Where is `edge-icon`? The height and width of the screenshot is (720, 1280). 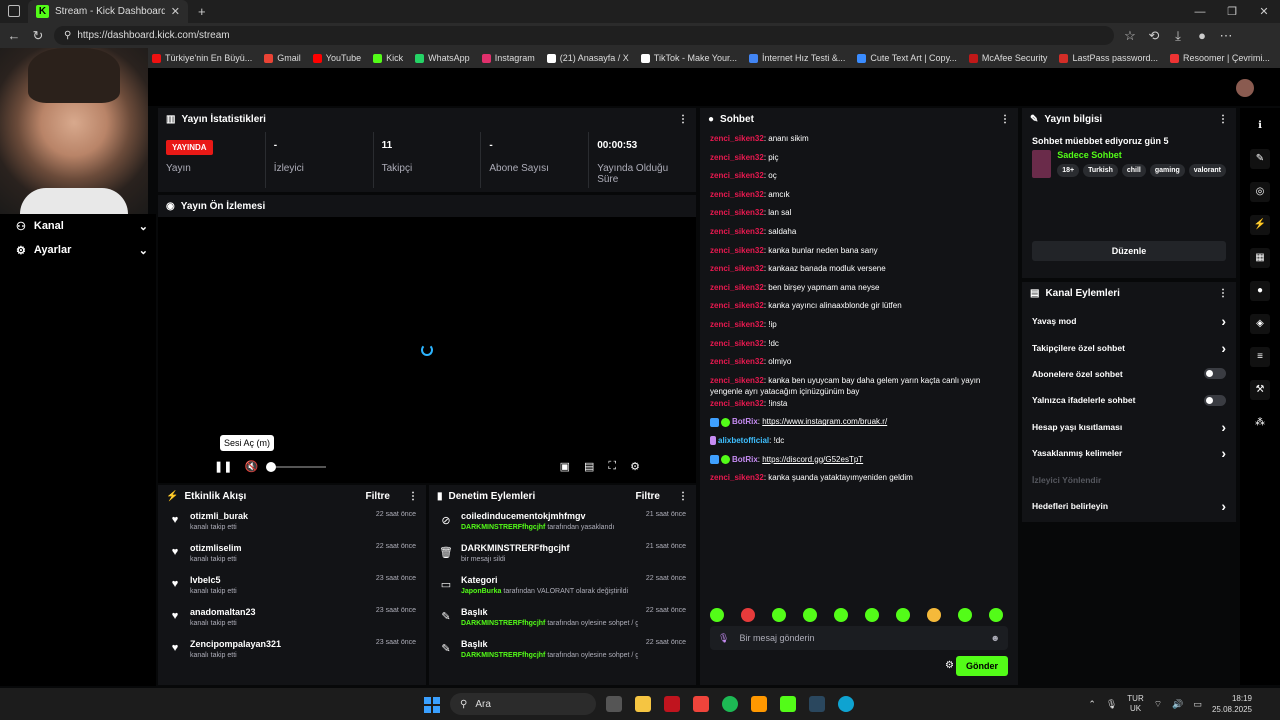 edge-icon is located at coordinates (846, 704).